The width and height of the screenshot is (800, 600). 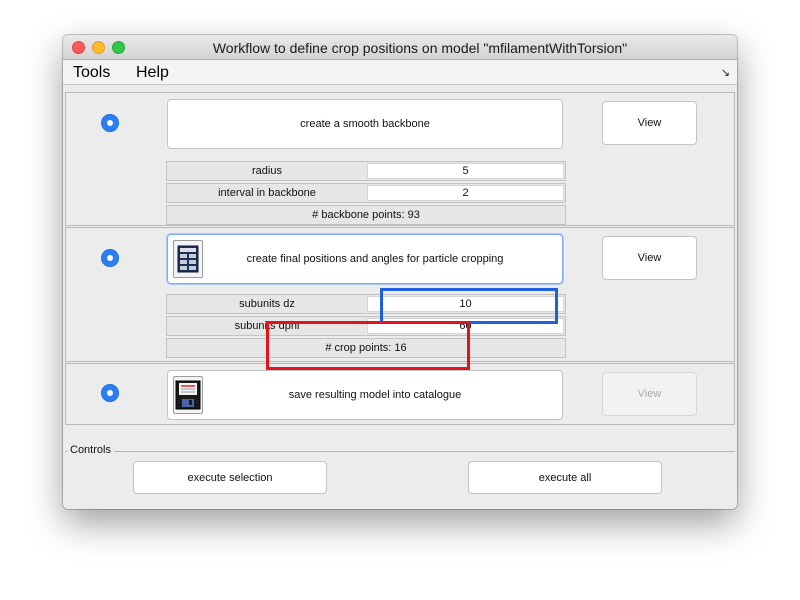 What do you see at coordinates (366, 215) in the screenshot?
I see `backbone-points-info: # backbone points: 93` at bounding box center [366, 215].